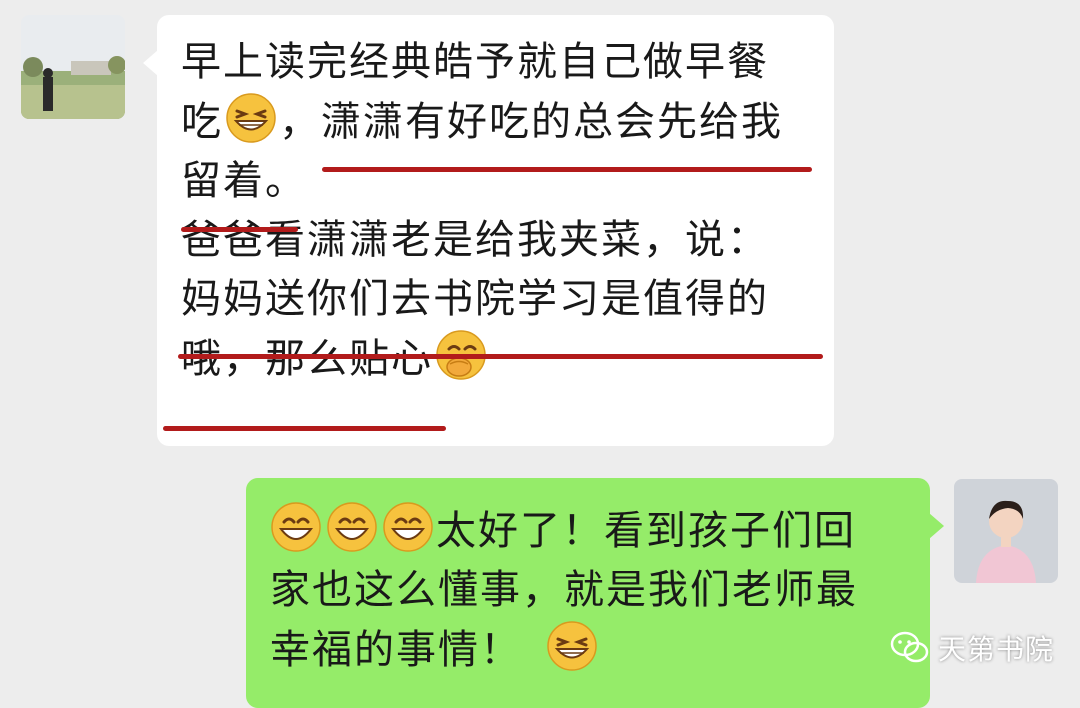  What do you see at coordinates (475, 240) in the screenshot?
I see `message-line: 爸爸看潇潇老是给我夹菜，说：` at bounding box center [475, 240].